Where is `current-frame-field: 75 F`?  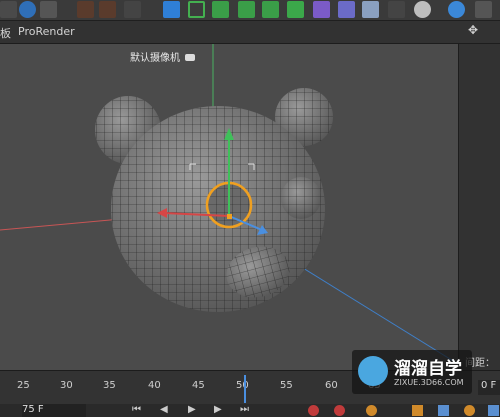
current-frame-field: 75 F is located at coordinates (54, 410).